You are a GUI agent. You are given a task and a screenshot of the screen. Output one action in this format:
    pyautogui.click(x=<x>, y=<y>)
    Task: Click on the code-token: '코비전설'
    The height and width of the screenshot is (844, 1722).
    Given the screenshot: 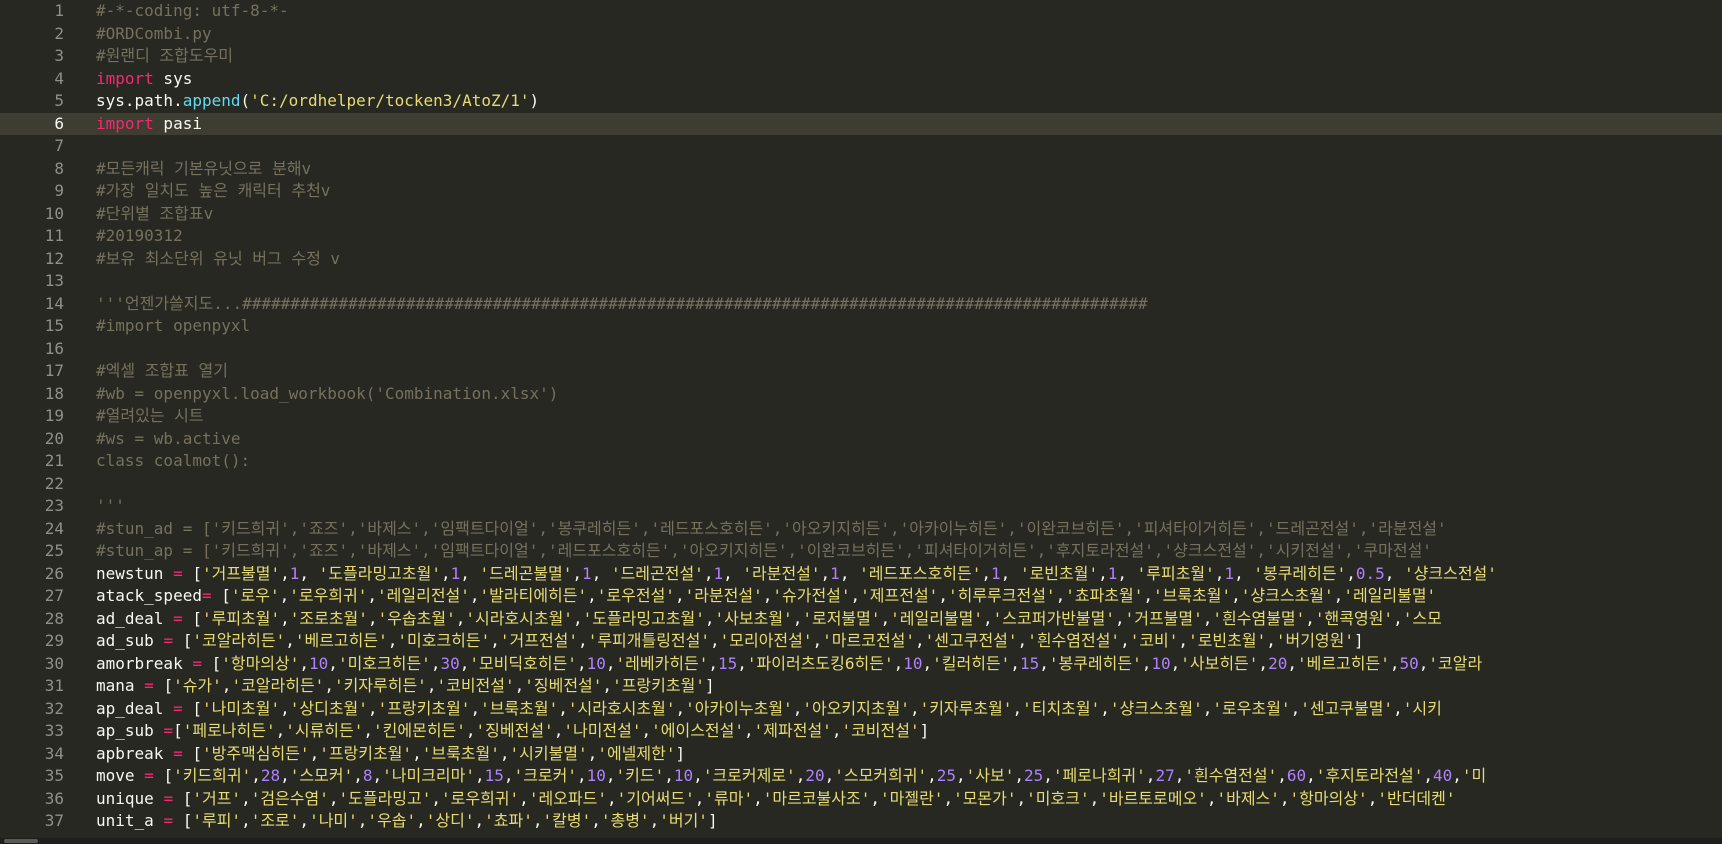 What is the action you would take?
    pyautogui.click(x=880, y=730)
    